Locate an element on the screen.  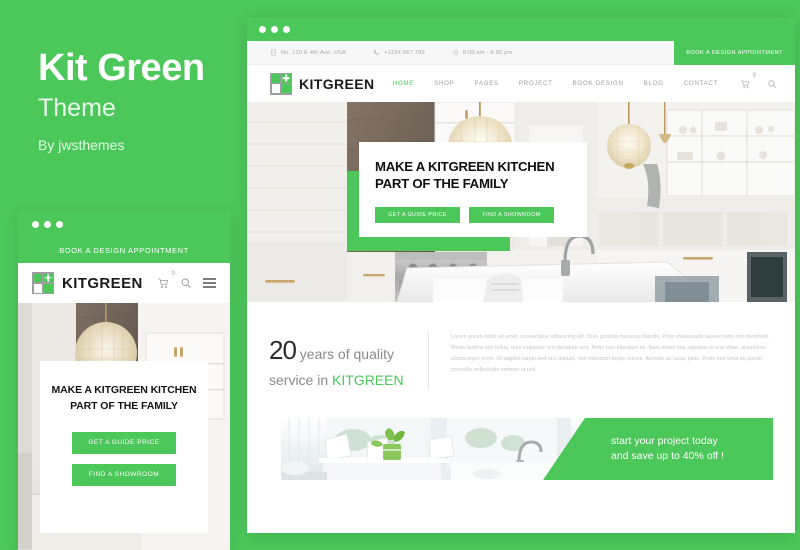
promo-author: By jwsthemes is located at coordinates (81, 145).